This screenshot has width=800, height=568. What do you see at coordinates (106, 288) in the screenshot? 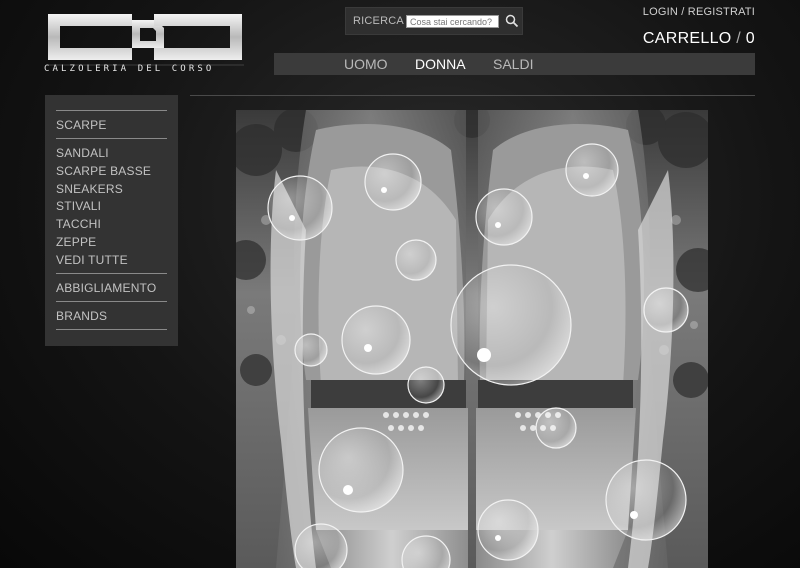
I see `sidebar-item-abbigliamento: ABBIGLIAMENTO` at bounding box center [106, 288].